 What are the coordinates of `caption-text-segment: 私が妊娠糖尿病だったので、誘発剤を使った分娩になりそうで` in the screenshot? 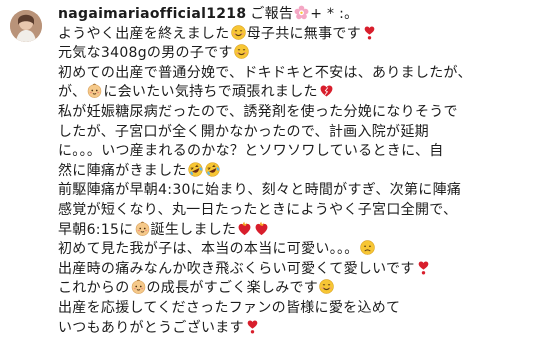 It's located at (258, 111).